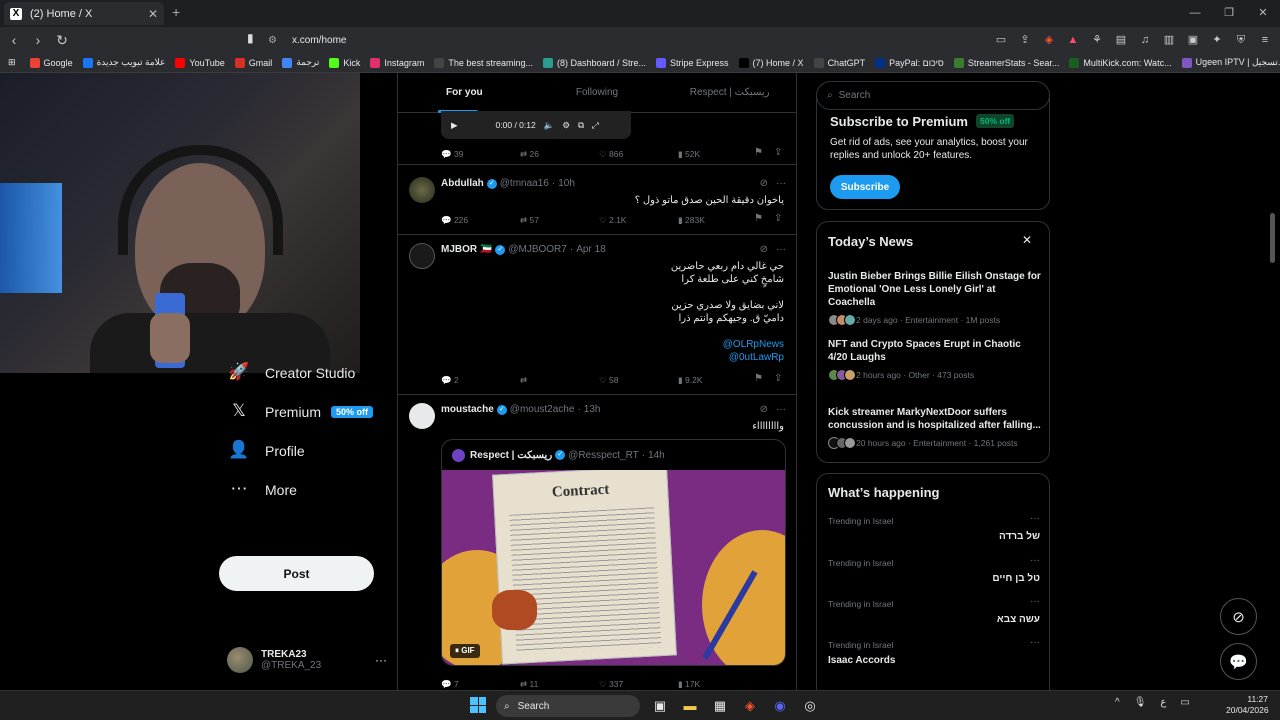  I want to click on panel-icon: ▥, so click(1169, 40).